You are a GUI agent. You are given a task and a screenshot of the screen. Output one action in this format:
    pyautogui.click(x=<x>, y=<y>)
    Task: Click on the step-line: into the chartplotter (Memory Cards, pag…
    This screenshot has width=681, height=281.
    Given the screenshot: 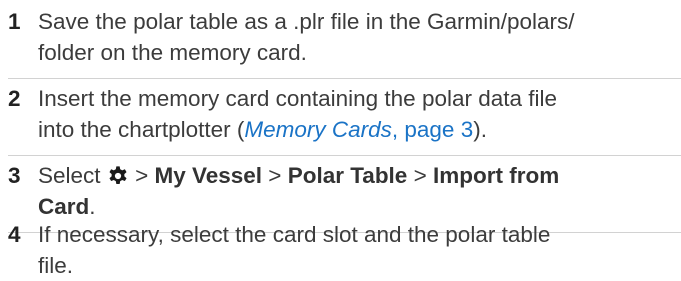 What is the action you would take?
    pyautogui.click(x=359, y=129)
    